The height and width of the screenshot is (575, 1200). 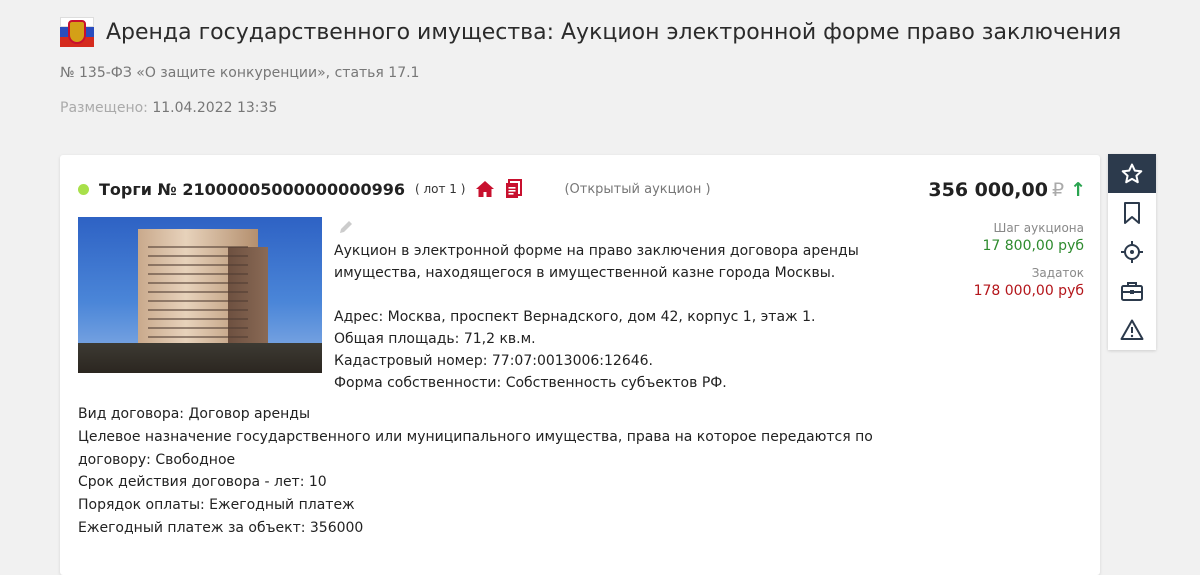 I want to click on favorite-button, so click(x=1132, y=173).